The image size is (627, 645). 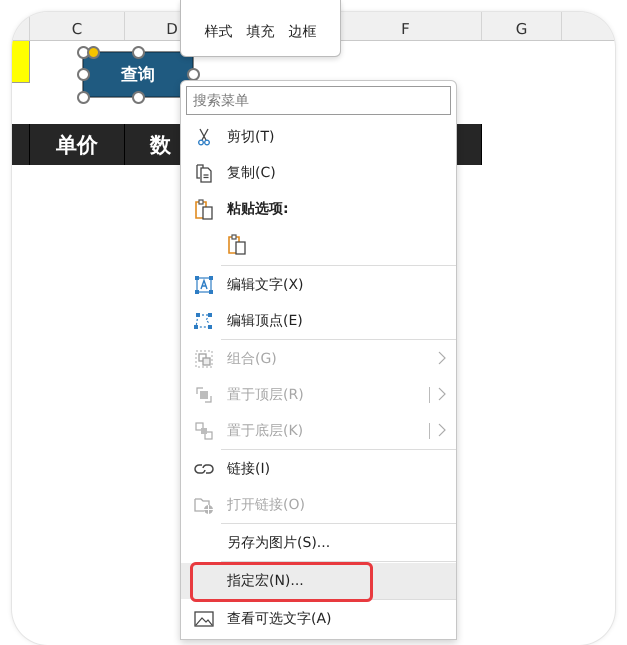 I want to click on menu-item: 链接(I), so click(x=318, y=469).